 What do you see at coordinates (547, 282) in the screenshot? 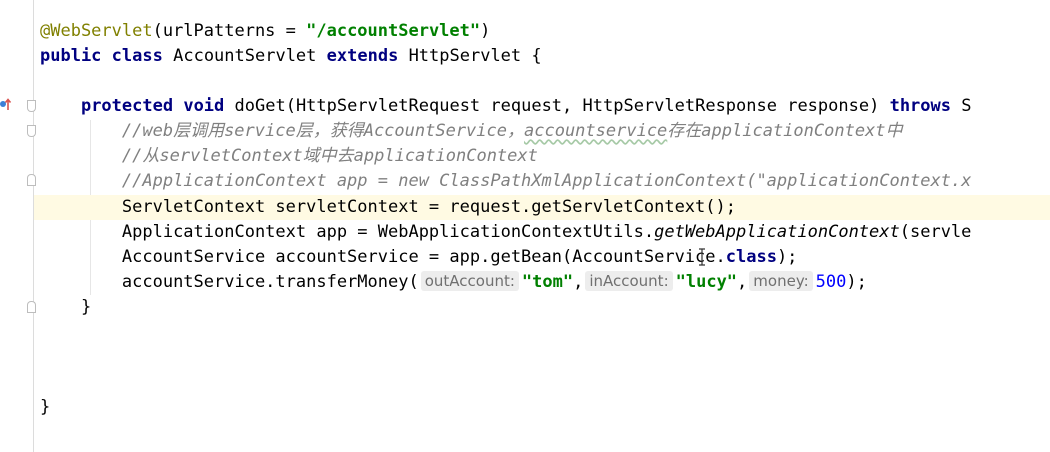
I see `string-literal: "tom"` at bounding box center [547, 282].